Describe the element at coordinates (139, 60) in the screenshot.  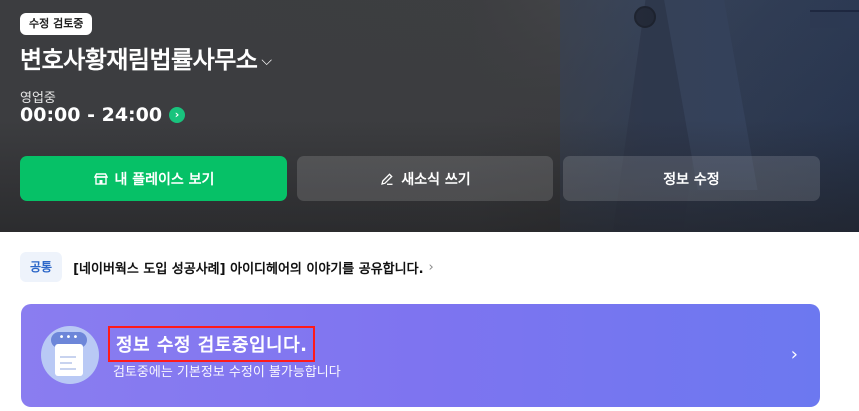
I see `business-name: 변호사황재림법률사무소` at that location.